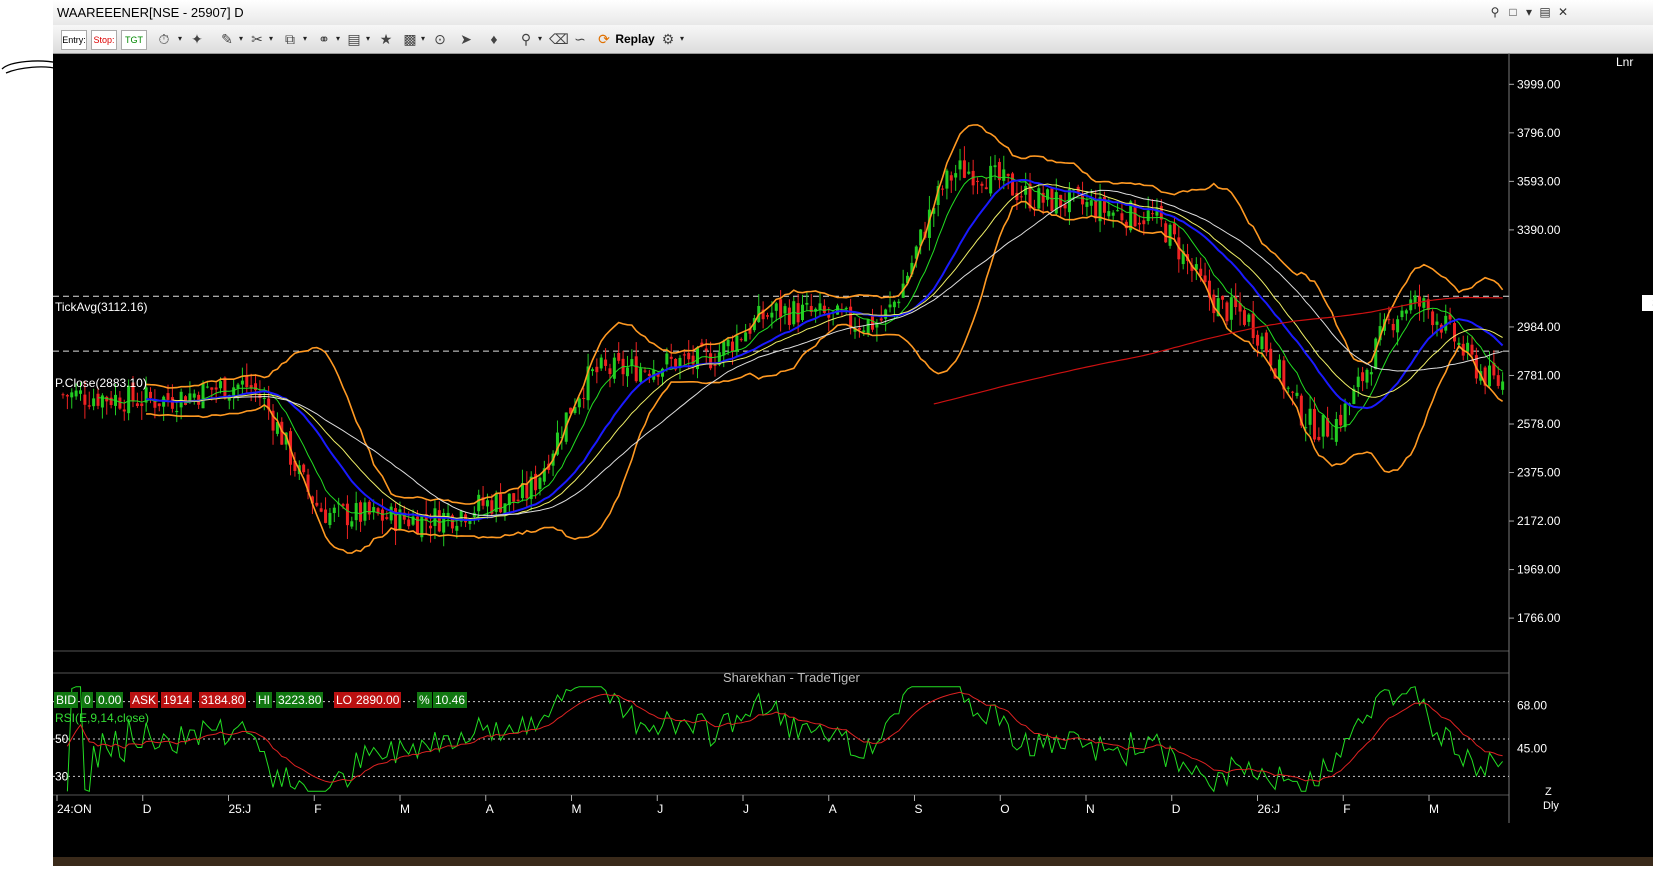 Image resolution: width=1653 pixels, height=871 pixels. Describe the element at coordinates (1495, 12) in the screenshot. I see `search-icon: ⚲` at that location.